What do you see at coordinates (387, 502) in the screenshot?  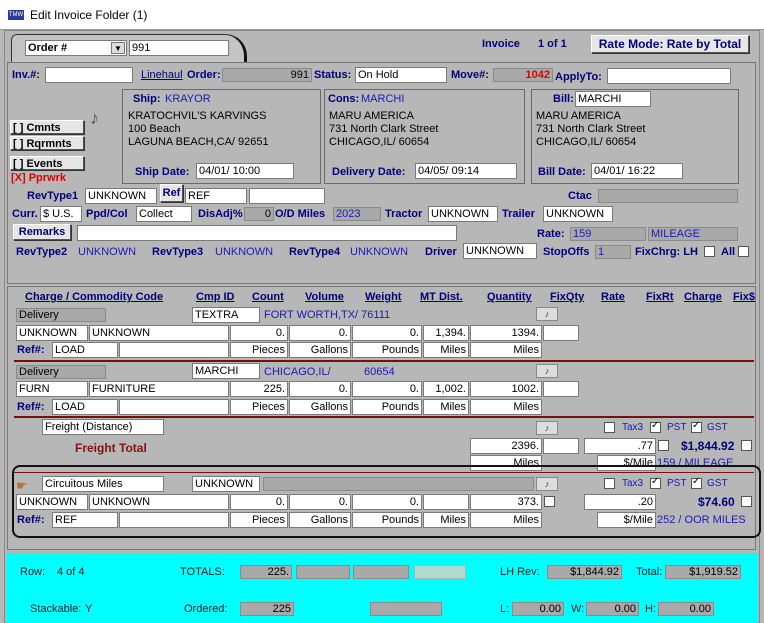 I see `circuitous-weight: 0.` at bounding box center [387, 502].